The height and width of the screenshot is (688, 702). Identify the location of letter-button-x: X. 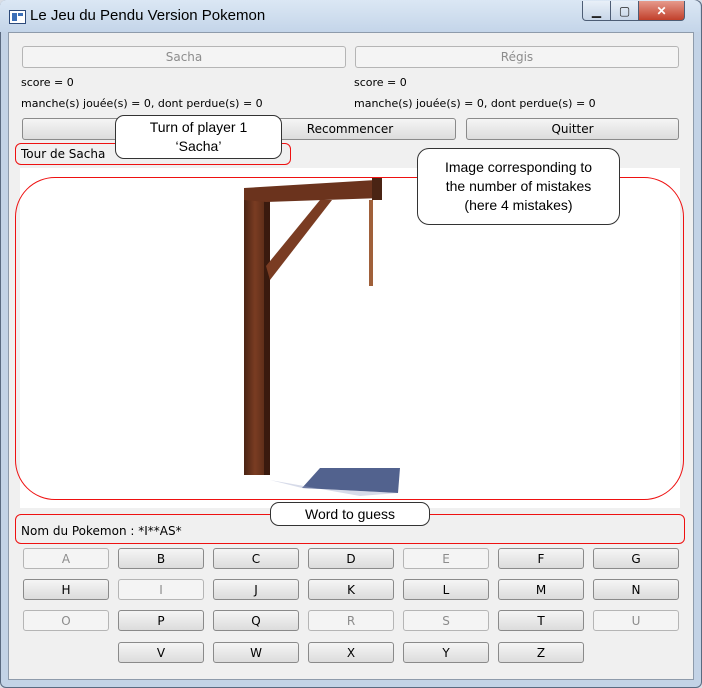
(351, 652).